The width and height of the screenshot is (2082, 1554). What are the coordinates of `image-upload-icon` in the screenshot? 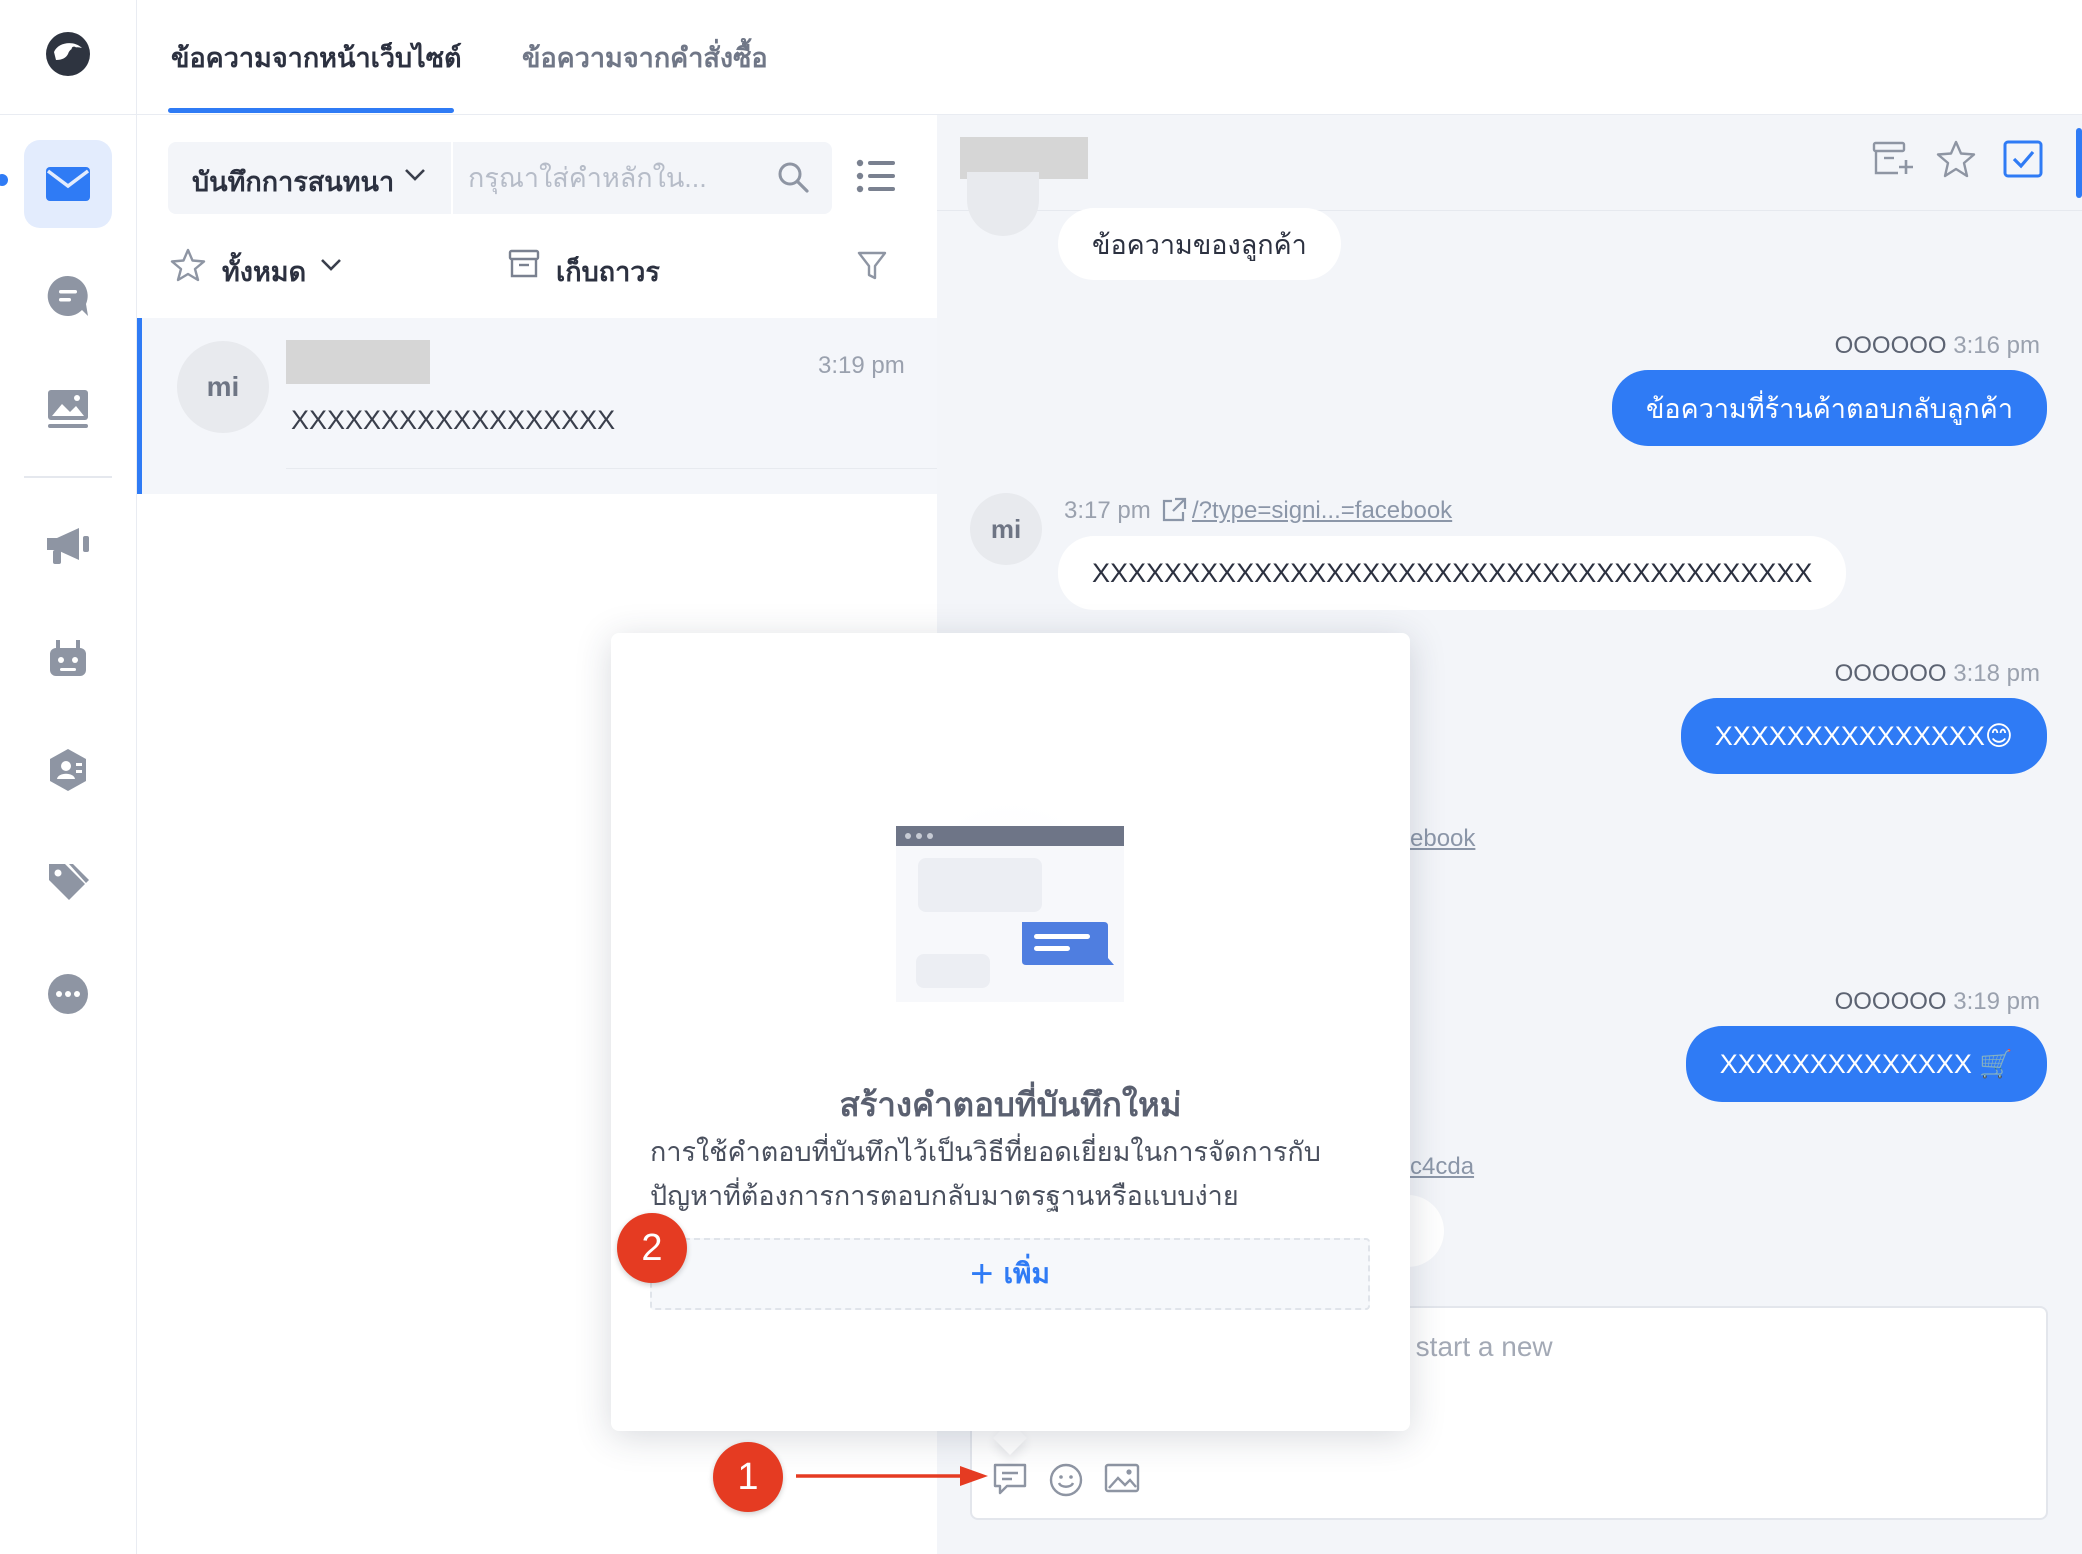 It's located at (1122, 1480).